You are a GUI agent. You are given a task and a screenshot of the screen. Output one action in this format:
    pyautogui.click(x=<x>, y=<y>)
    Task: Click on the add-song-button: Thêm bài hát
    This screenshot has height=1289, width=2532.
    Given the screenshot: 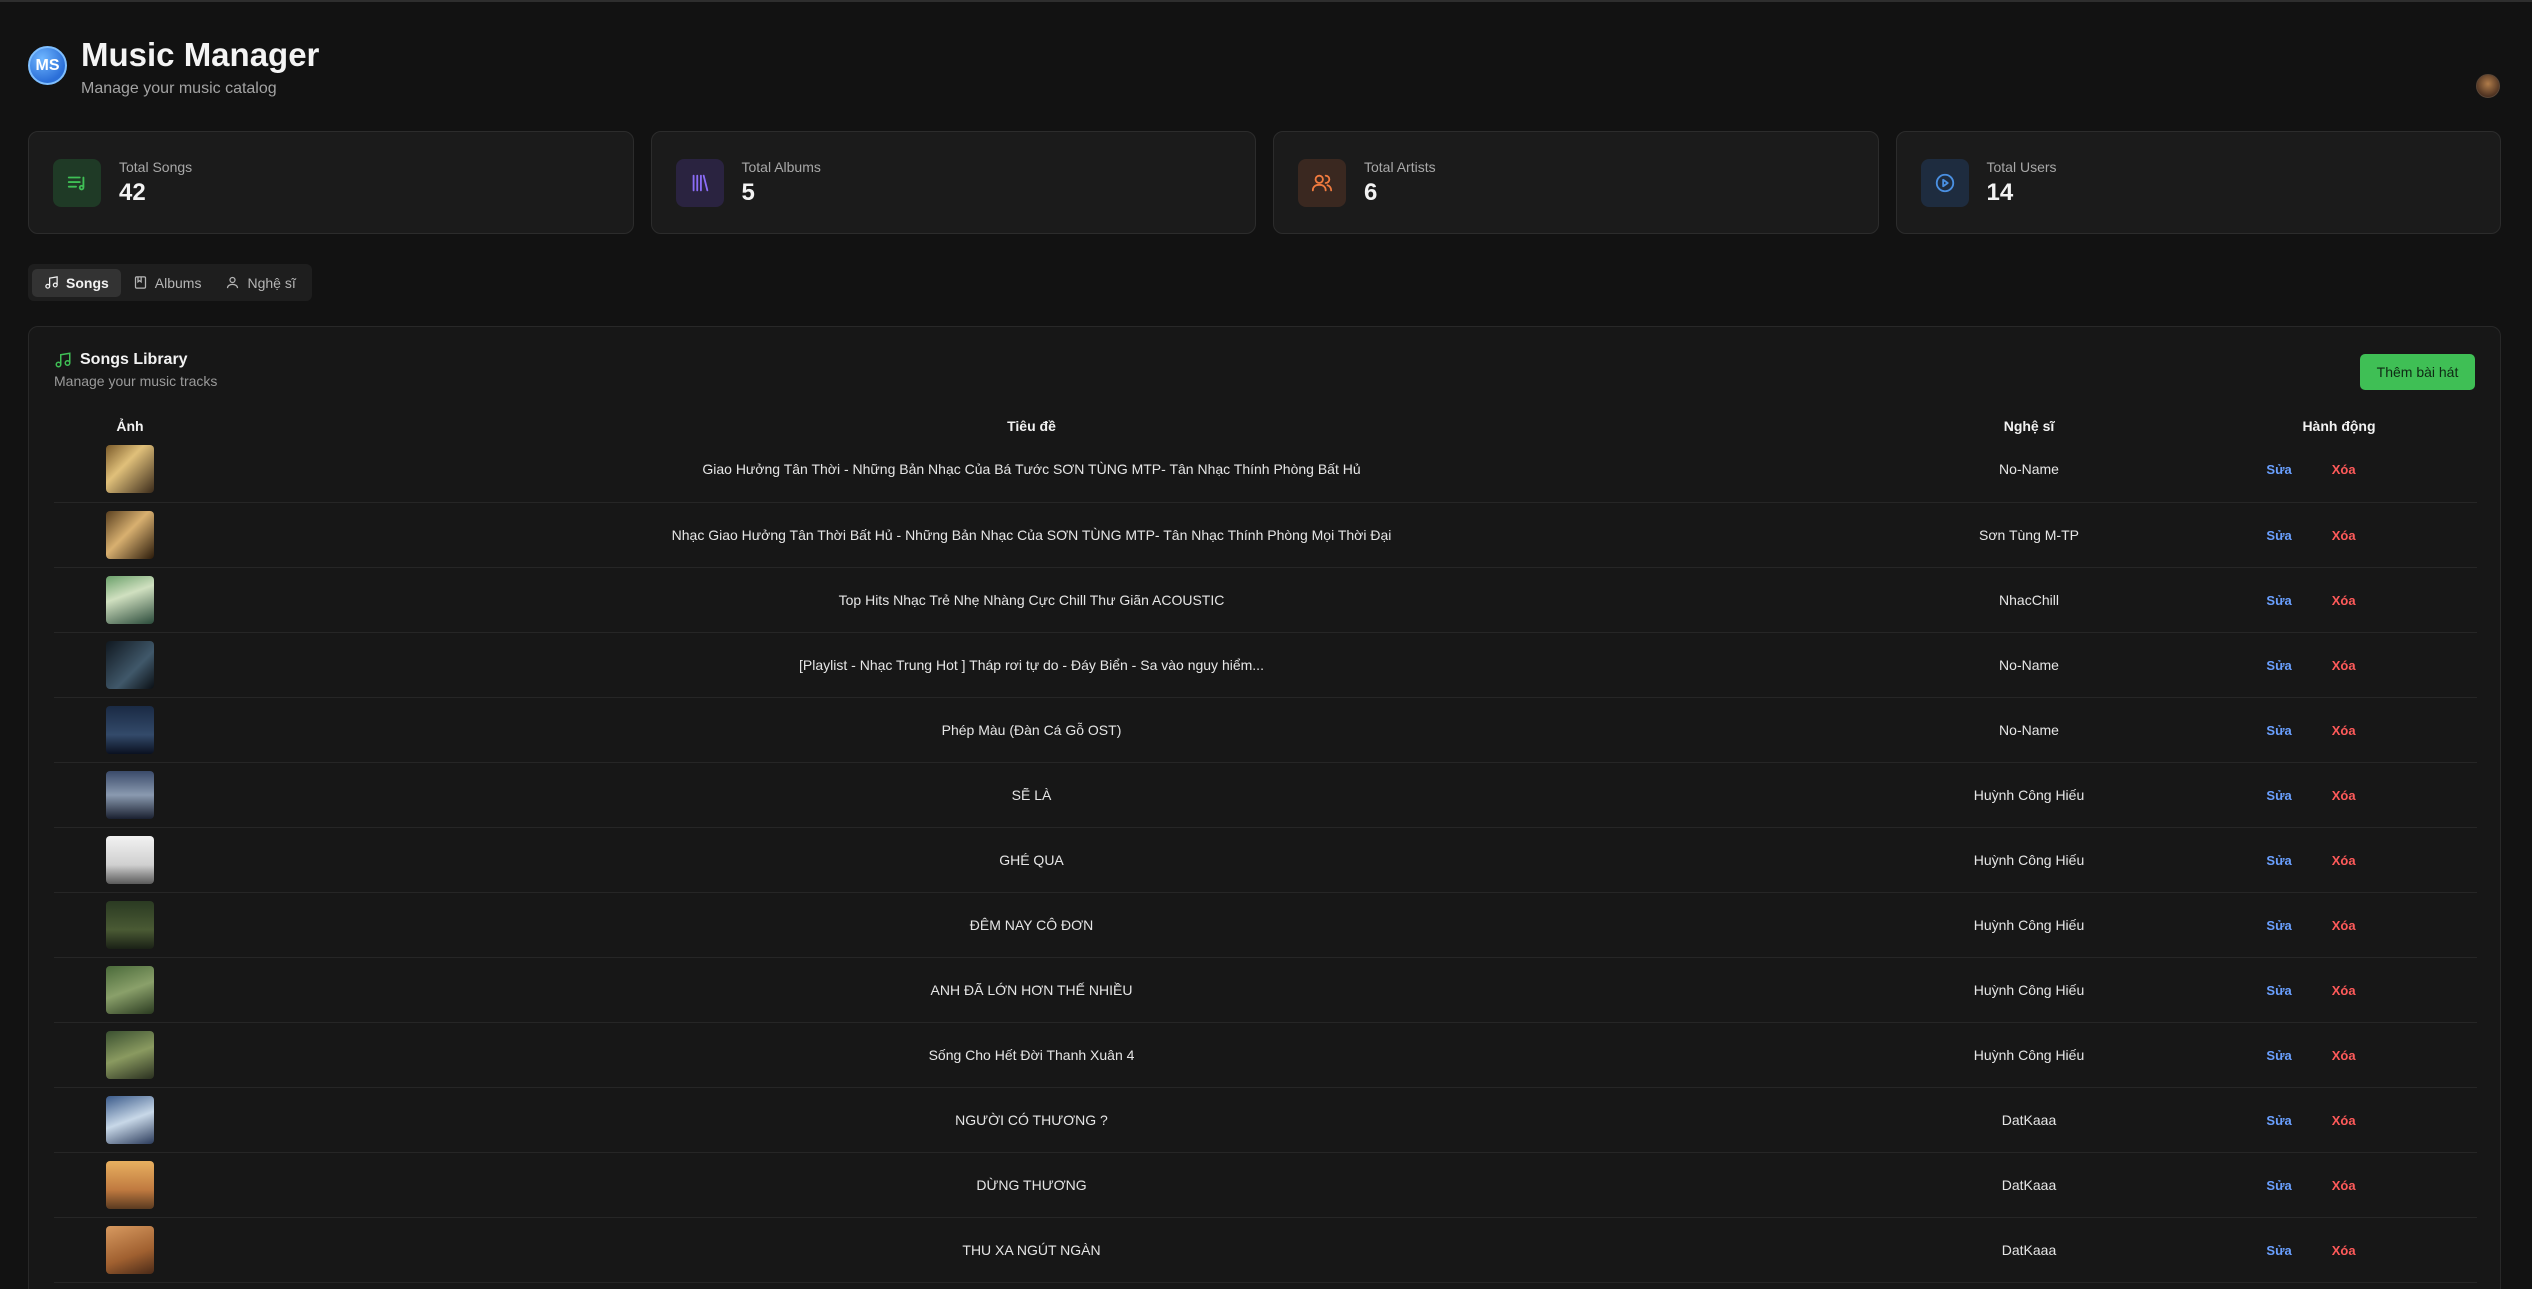 What is the action you would take?
    pyautogui.click(x=2417, y=372)
    